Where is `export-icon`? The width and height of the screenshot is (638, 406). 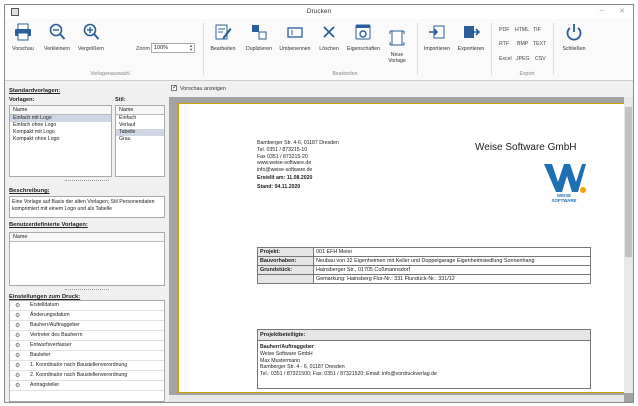
export-icon is located at coordinates (472, 32).